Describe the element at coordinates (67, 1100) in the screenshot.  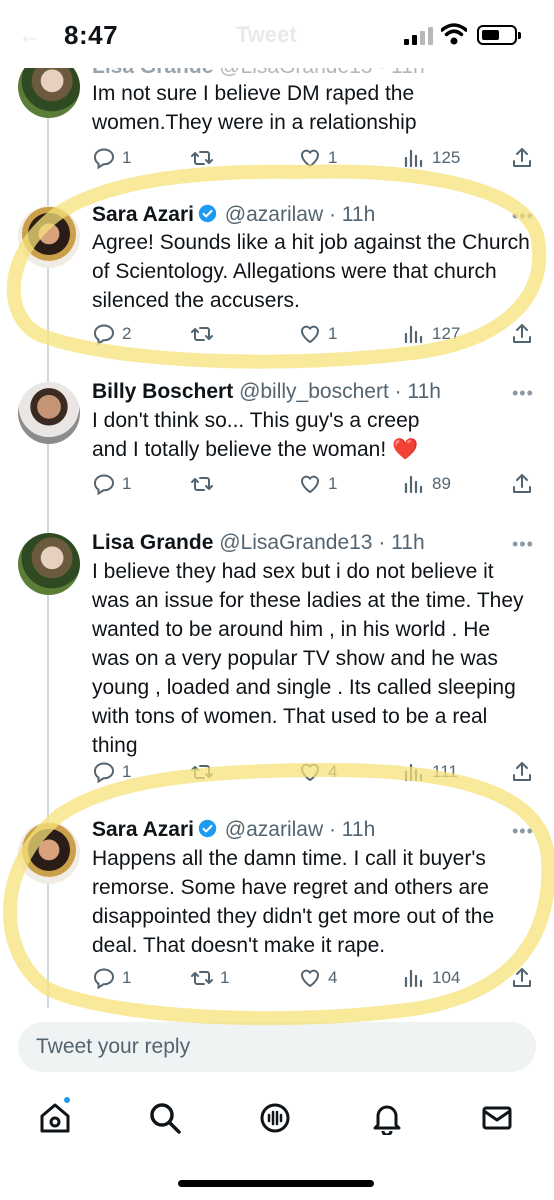
I see `notification-dot` at that location.